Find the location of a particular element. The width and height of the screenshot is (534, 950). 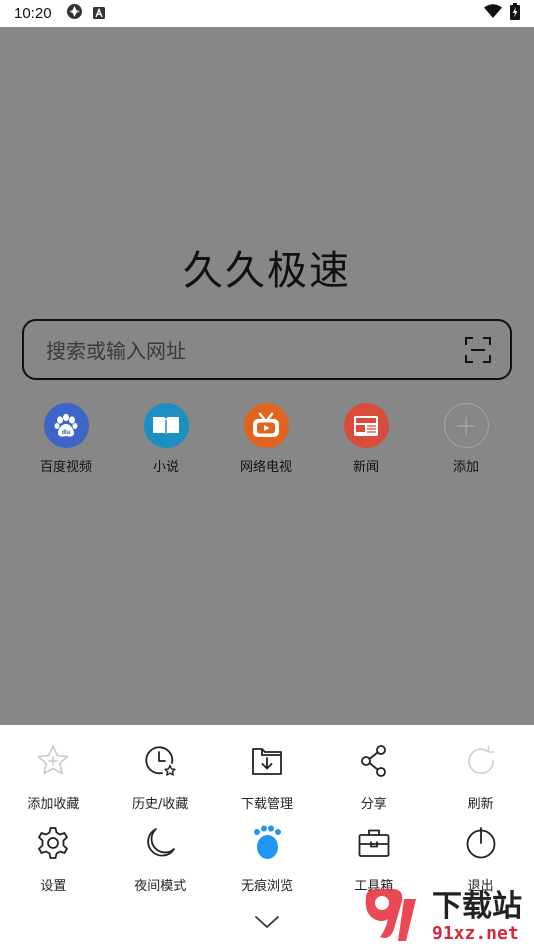

chevron-down-icon is located at coordinates (267, 923).